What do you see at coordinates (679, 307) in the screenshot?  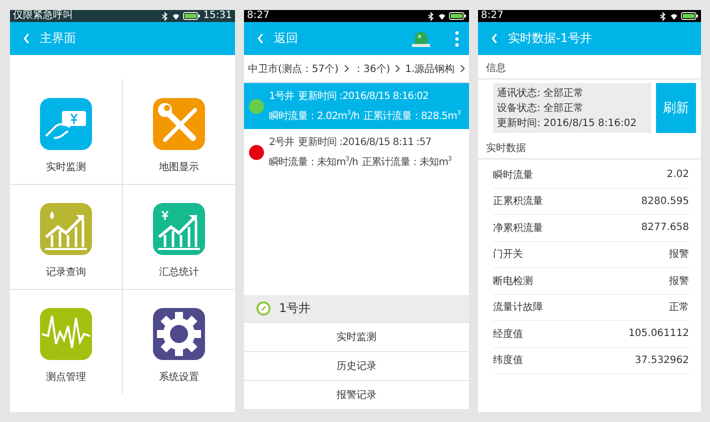 I see `field-value: 正常` at bounding box center [679, 307].